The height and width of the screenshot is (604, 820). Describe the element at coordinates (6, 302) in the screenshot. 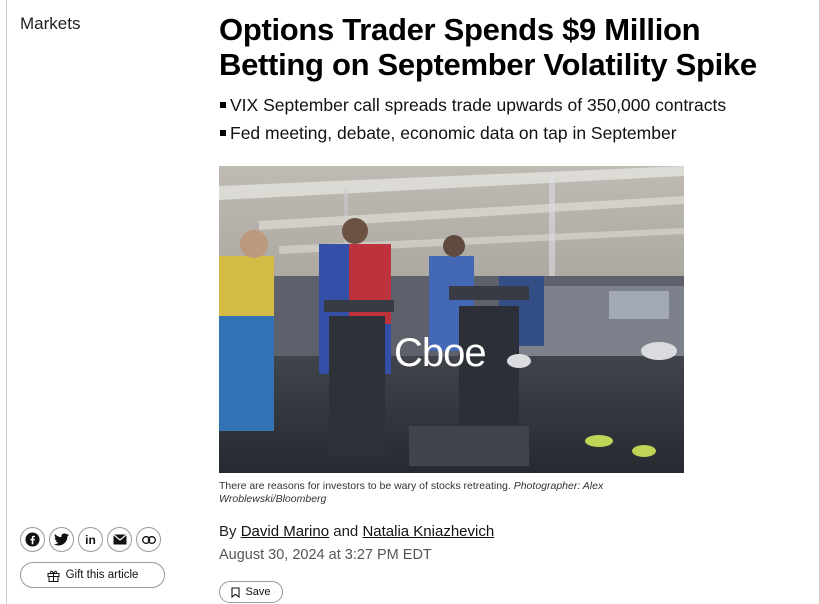

I see `left-border` at that location.